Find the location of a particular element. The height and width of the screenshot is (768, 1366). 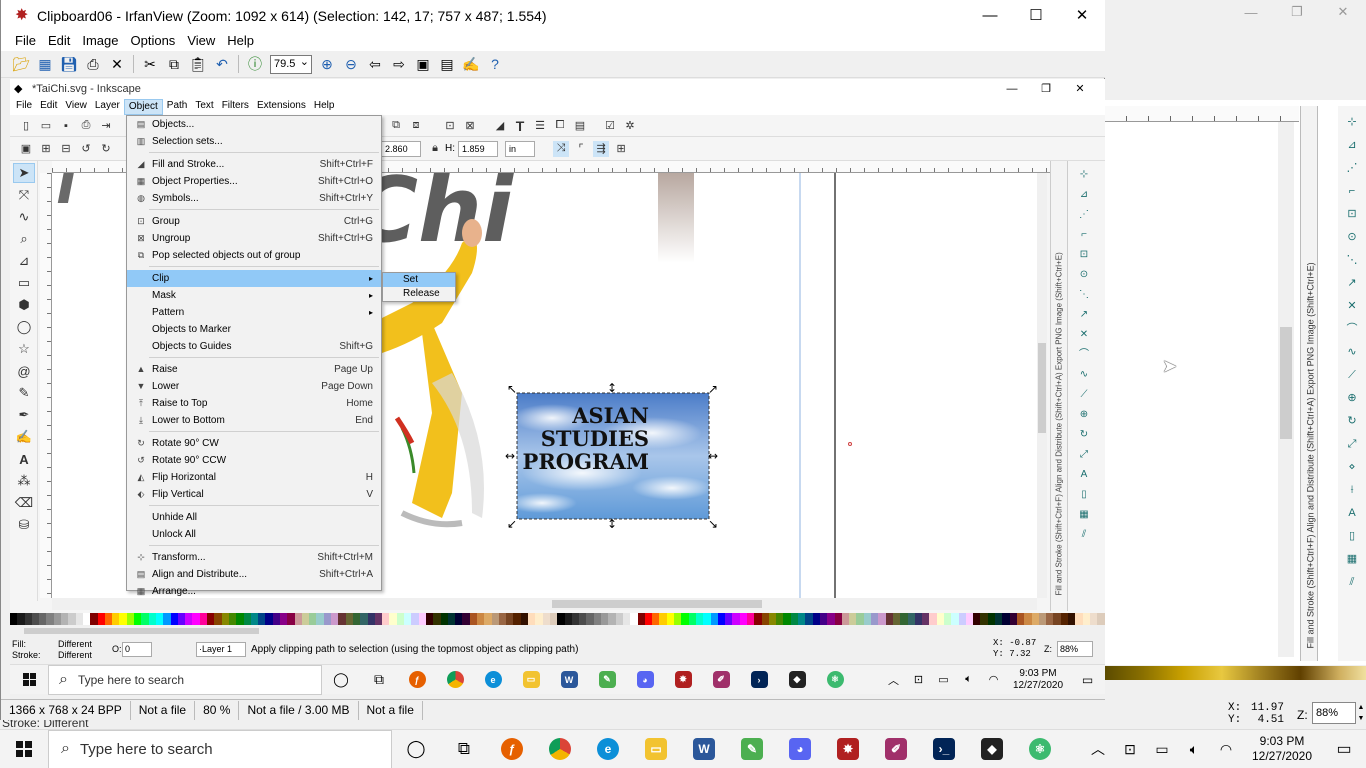

canvas-vertical-scrollbar is located at coordinates (1042, 385).